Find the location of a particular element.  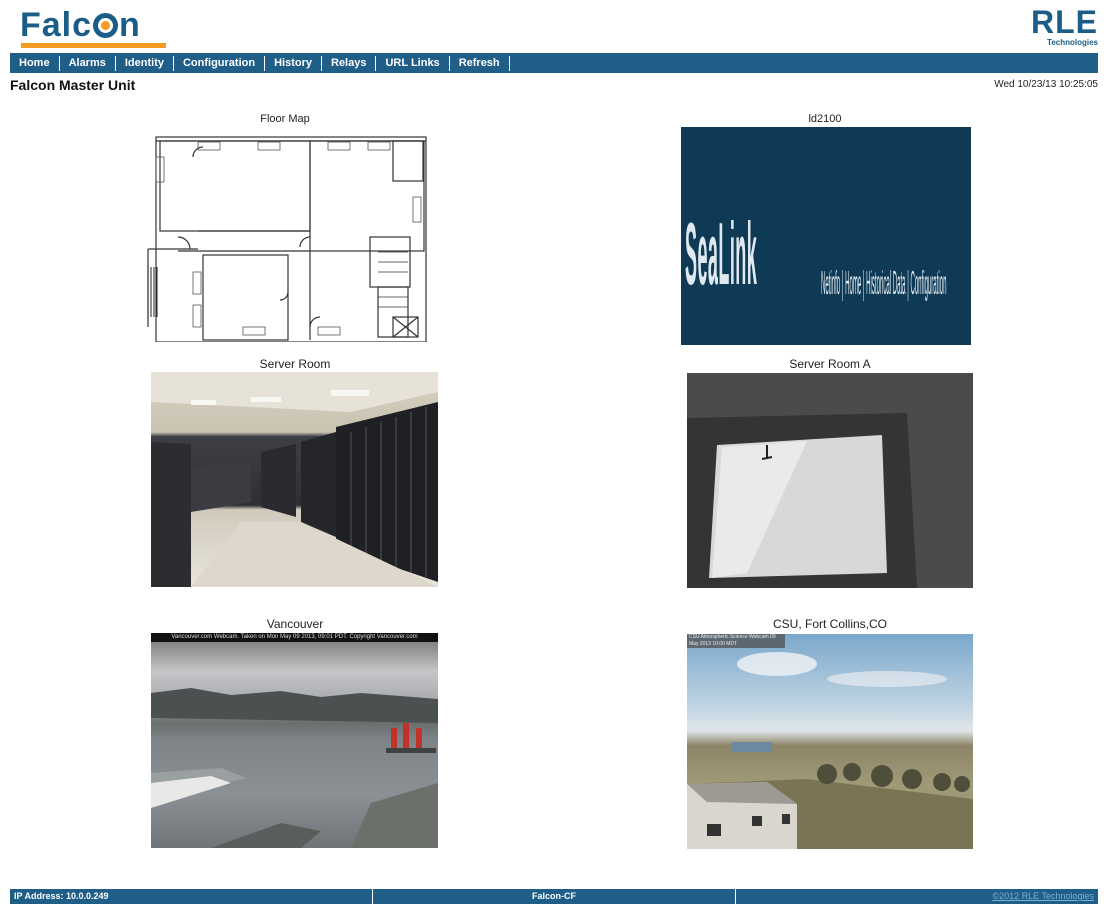

camera-label: Server Room is located at coordinates (295, 364).